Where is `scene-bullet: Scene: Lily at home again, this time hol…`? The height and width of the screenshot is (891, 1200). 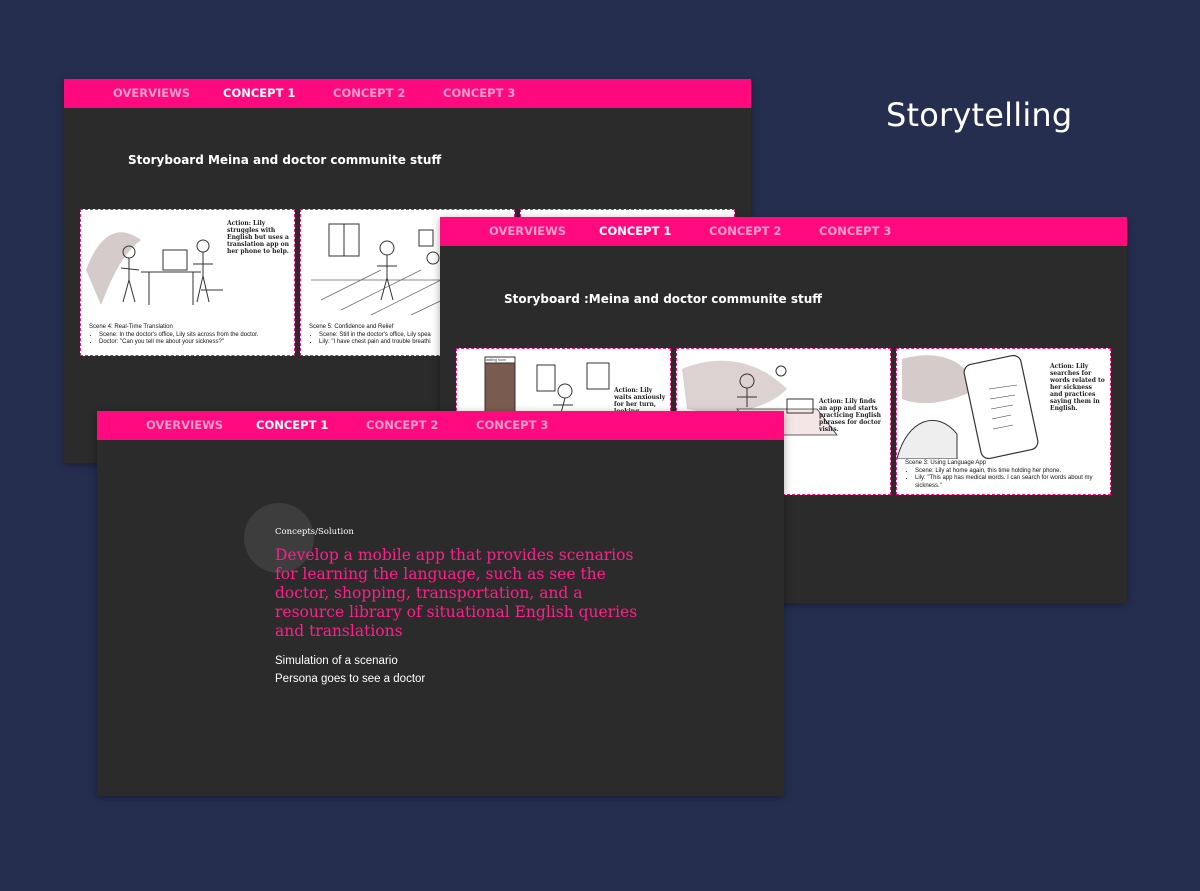
scene-bullet: Scene: Lily at home again, this time hol… is located at coordinates (1011, 472).